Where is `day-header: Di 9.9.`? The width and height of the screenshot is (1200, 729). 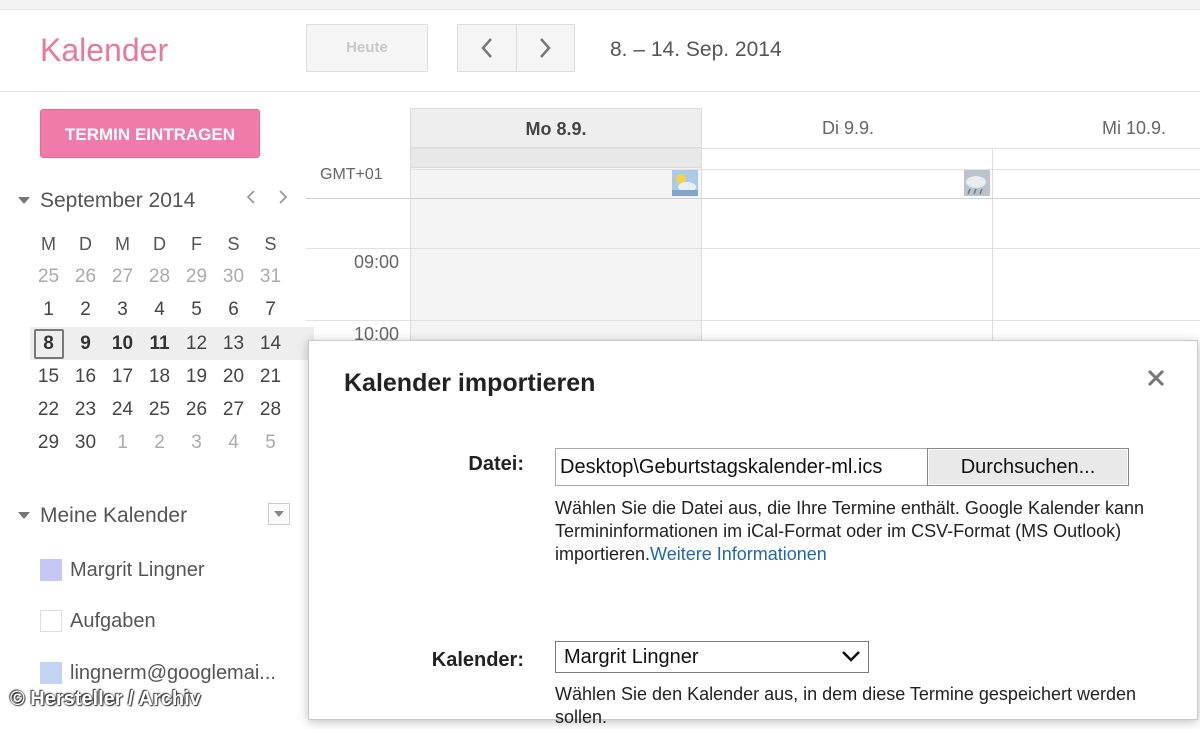
day-header: Di 9.9. is located at coordinates (848, 128).